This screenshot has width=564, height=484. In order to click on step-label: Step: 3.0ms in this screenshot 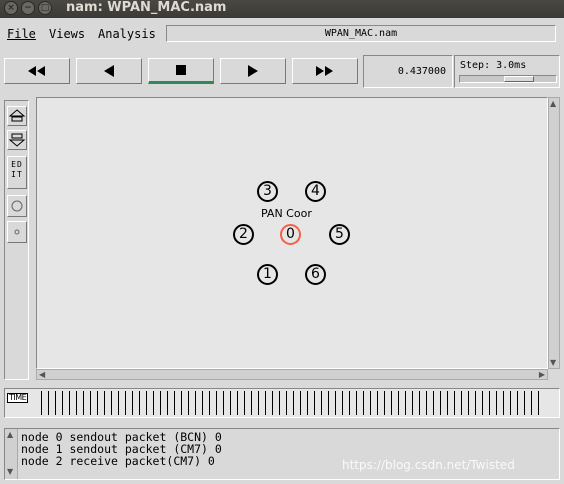, I will do `click(493, 65)`.